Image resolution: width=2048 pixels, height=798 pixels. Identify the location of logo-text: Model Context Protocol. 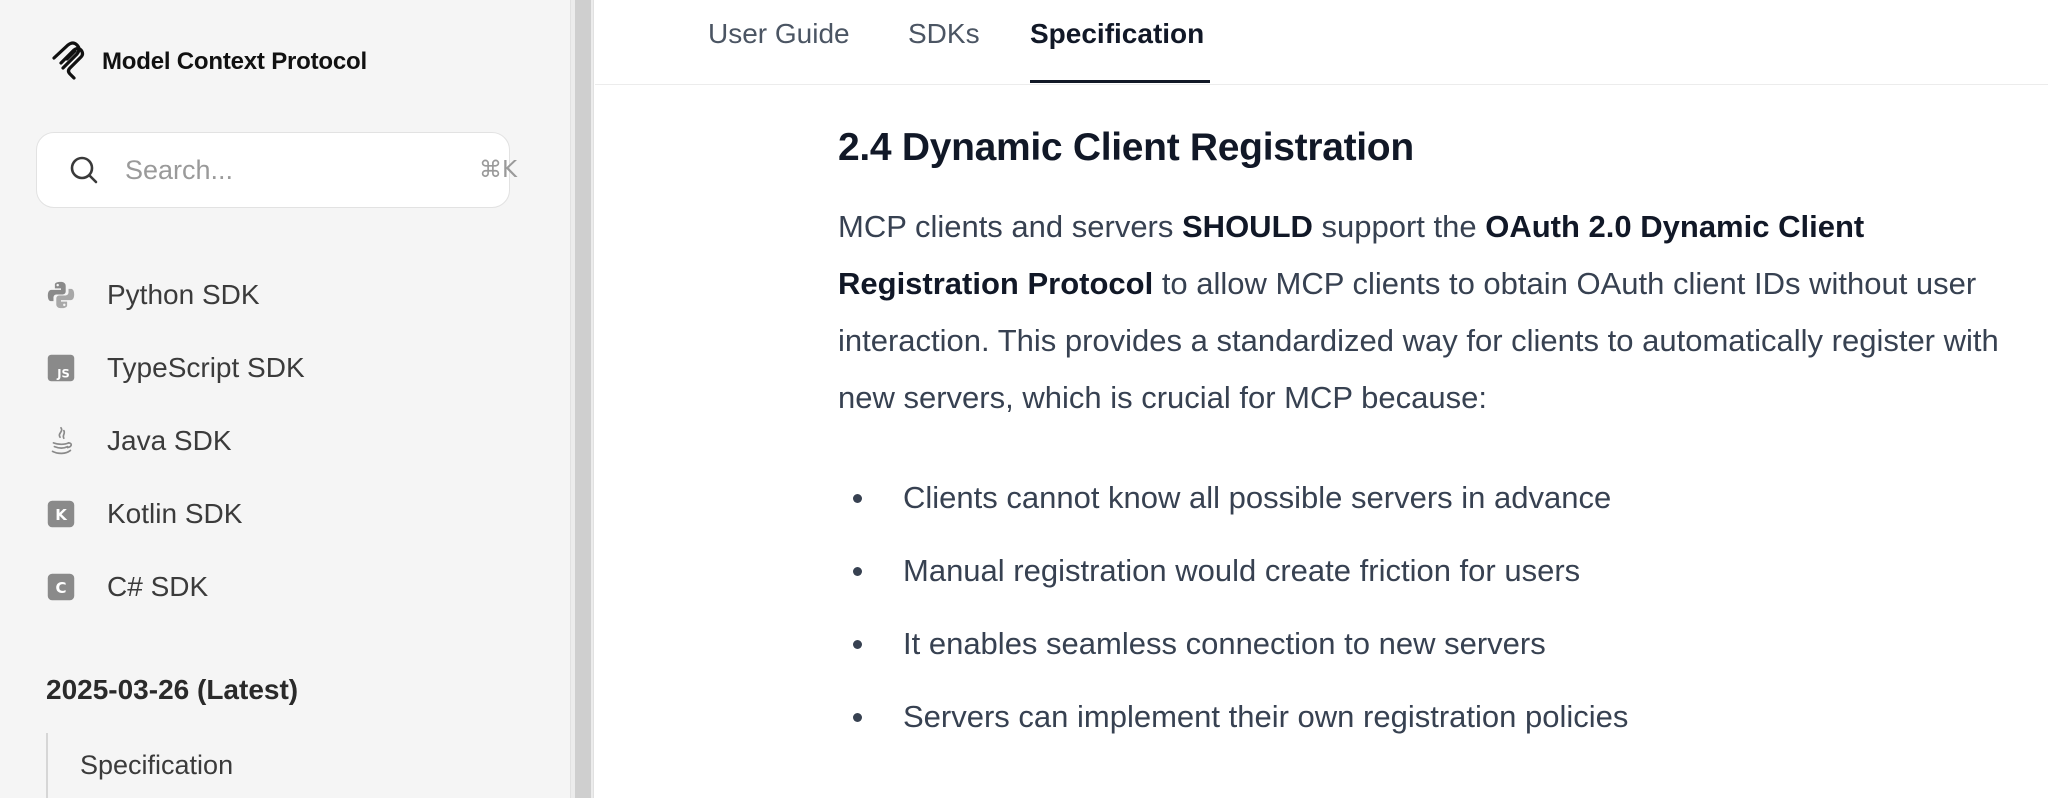
(234, 61).